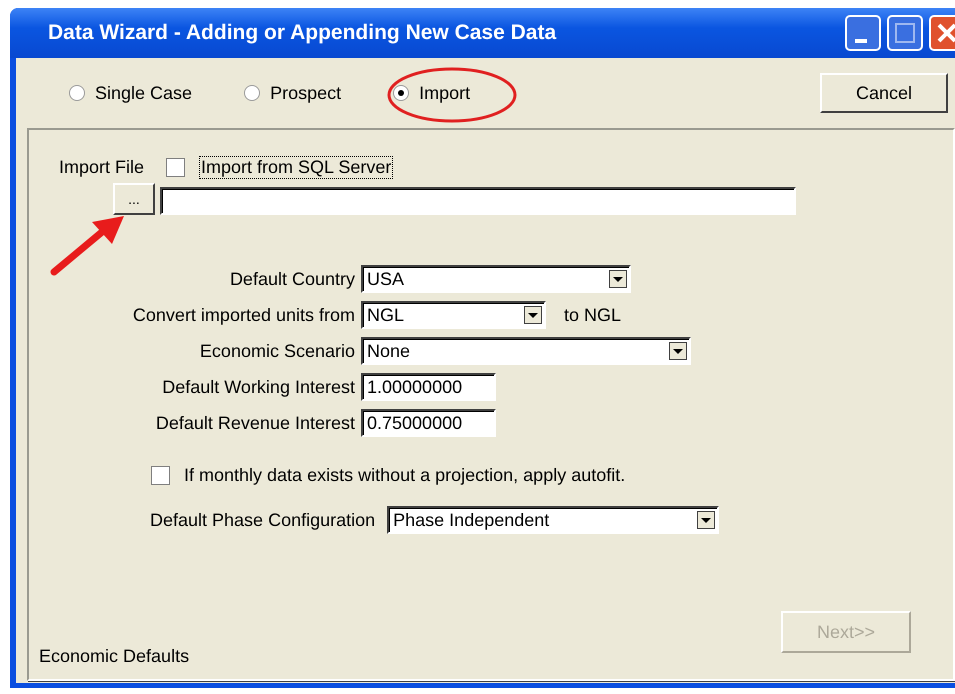  What do you see at coordinates (302, 33) in the screenshot?
I see `window-title: Data Wizard - Adding or Appending New Case Data` at bounding box center [302, 33].